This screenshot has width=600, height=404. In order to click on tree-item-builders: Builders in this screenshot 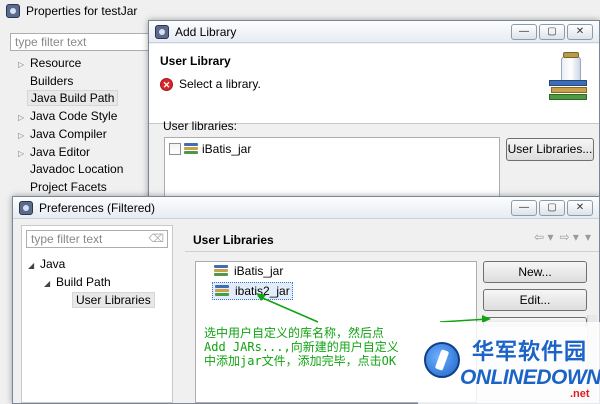, I will do `click(51, 81)`.